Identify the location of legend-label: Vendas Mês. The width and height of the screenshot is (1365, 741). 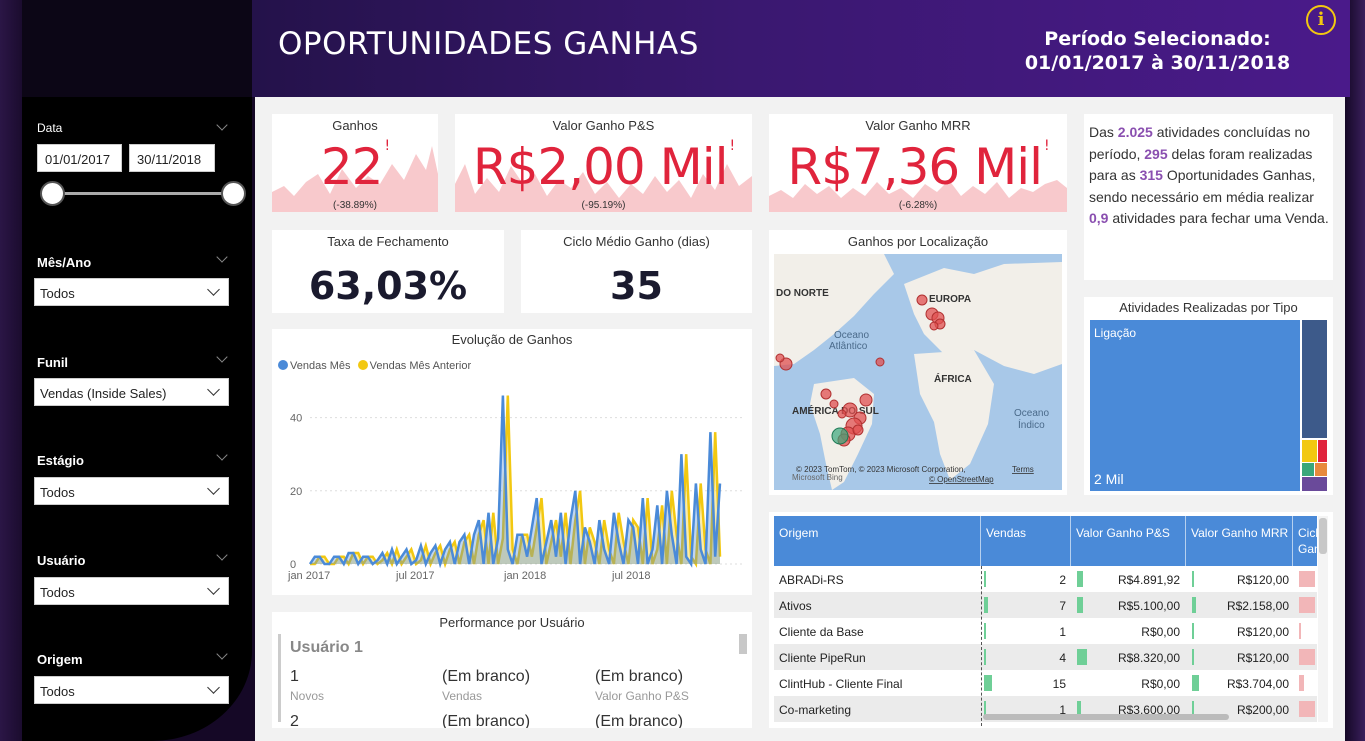
(320, 366).